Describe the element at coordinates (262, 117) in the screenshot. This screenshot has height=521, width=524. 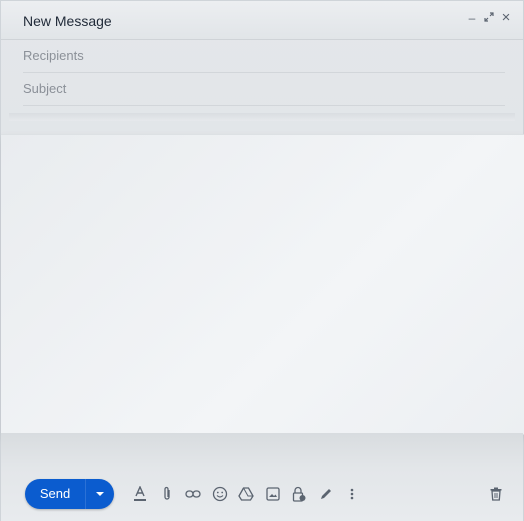
I see `divider` at that location.